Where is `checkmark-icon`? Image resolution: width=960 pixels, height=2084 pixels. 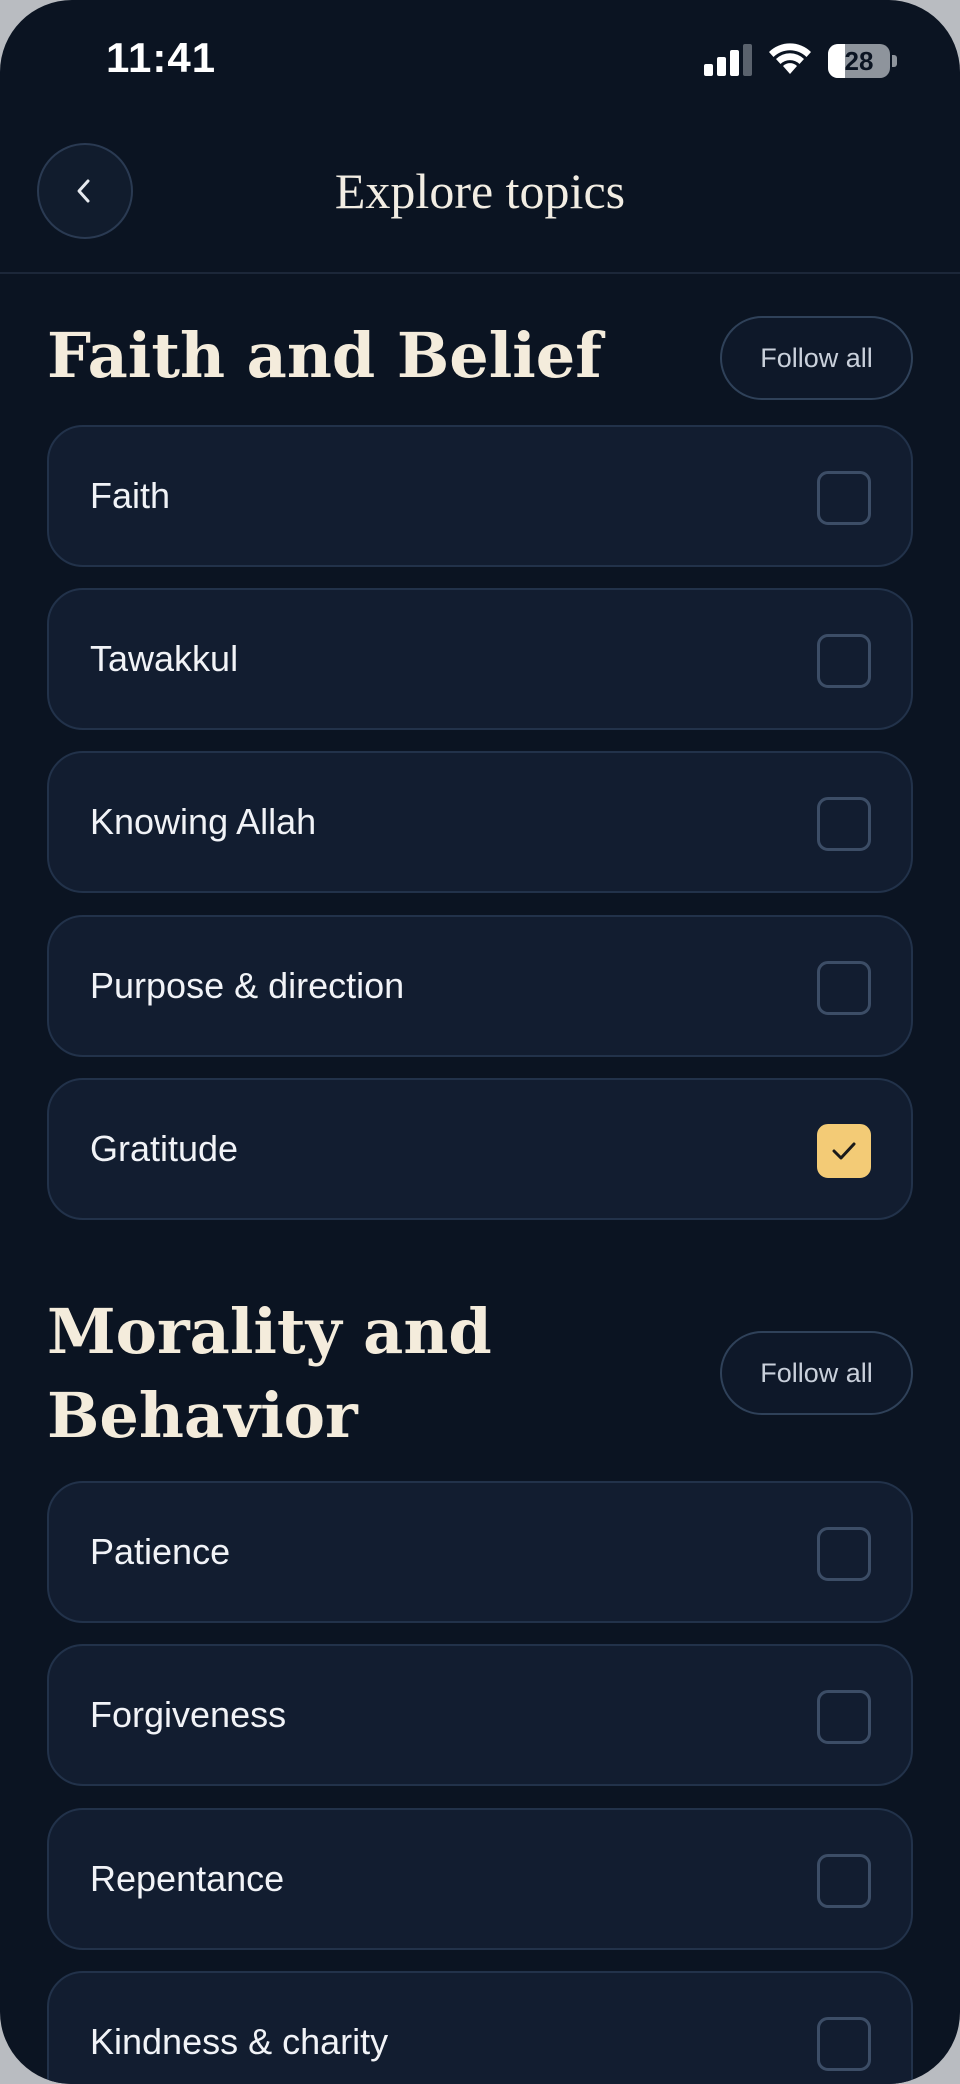
checkmark-icon is located at coordinates (844, 1151).